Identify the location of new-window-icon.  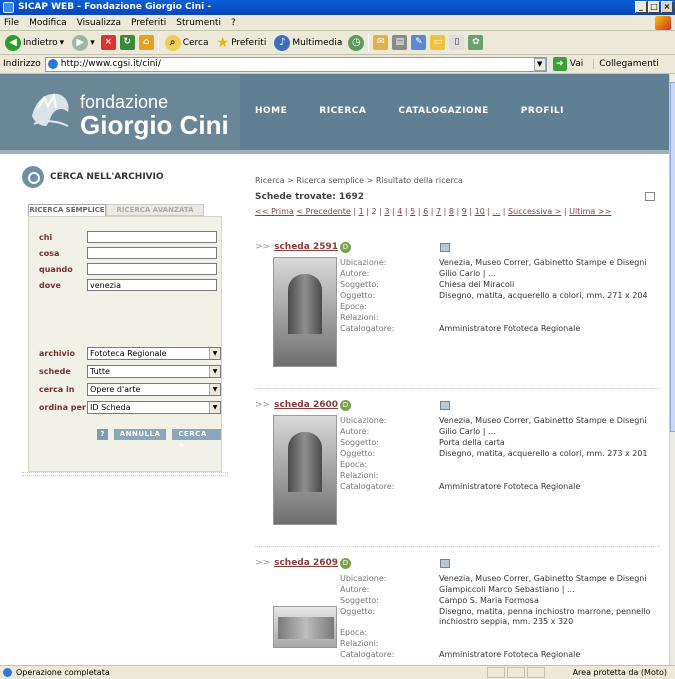
(650, 196).